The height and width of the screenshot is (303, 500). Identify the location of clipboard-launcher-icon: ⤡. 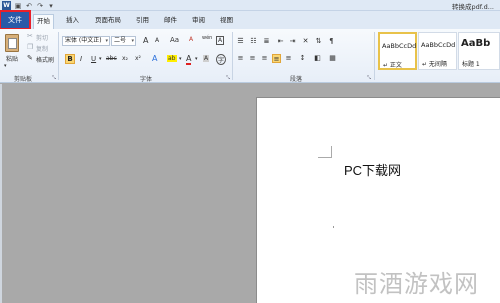
(54, 78).